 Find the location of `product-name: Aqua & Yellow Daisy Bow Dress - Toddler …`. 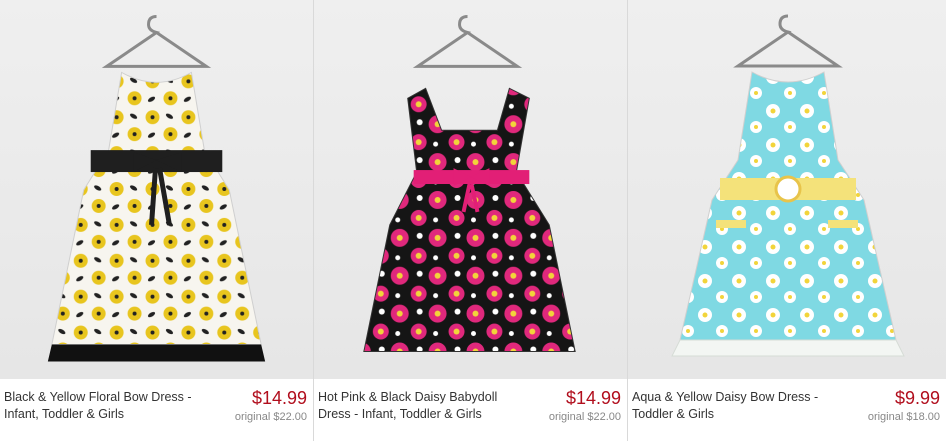

product-name: Aqua & Yellow Daisy Bow Dress - Toddler … is located at coordinates (727, 406).